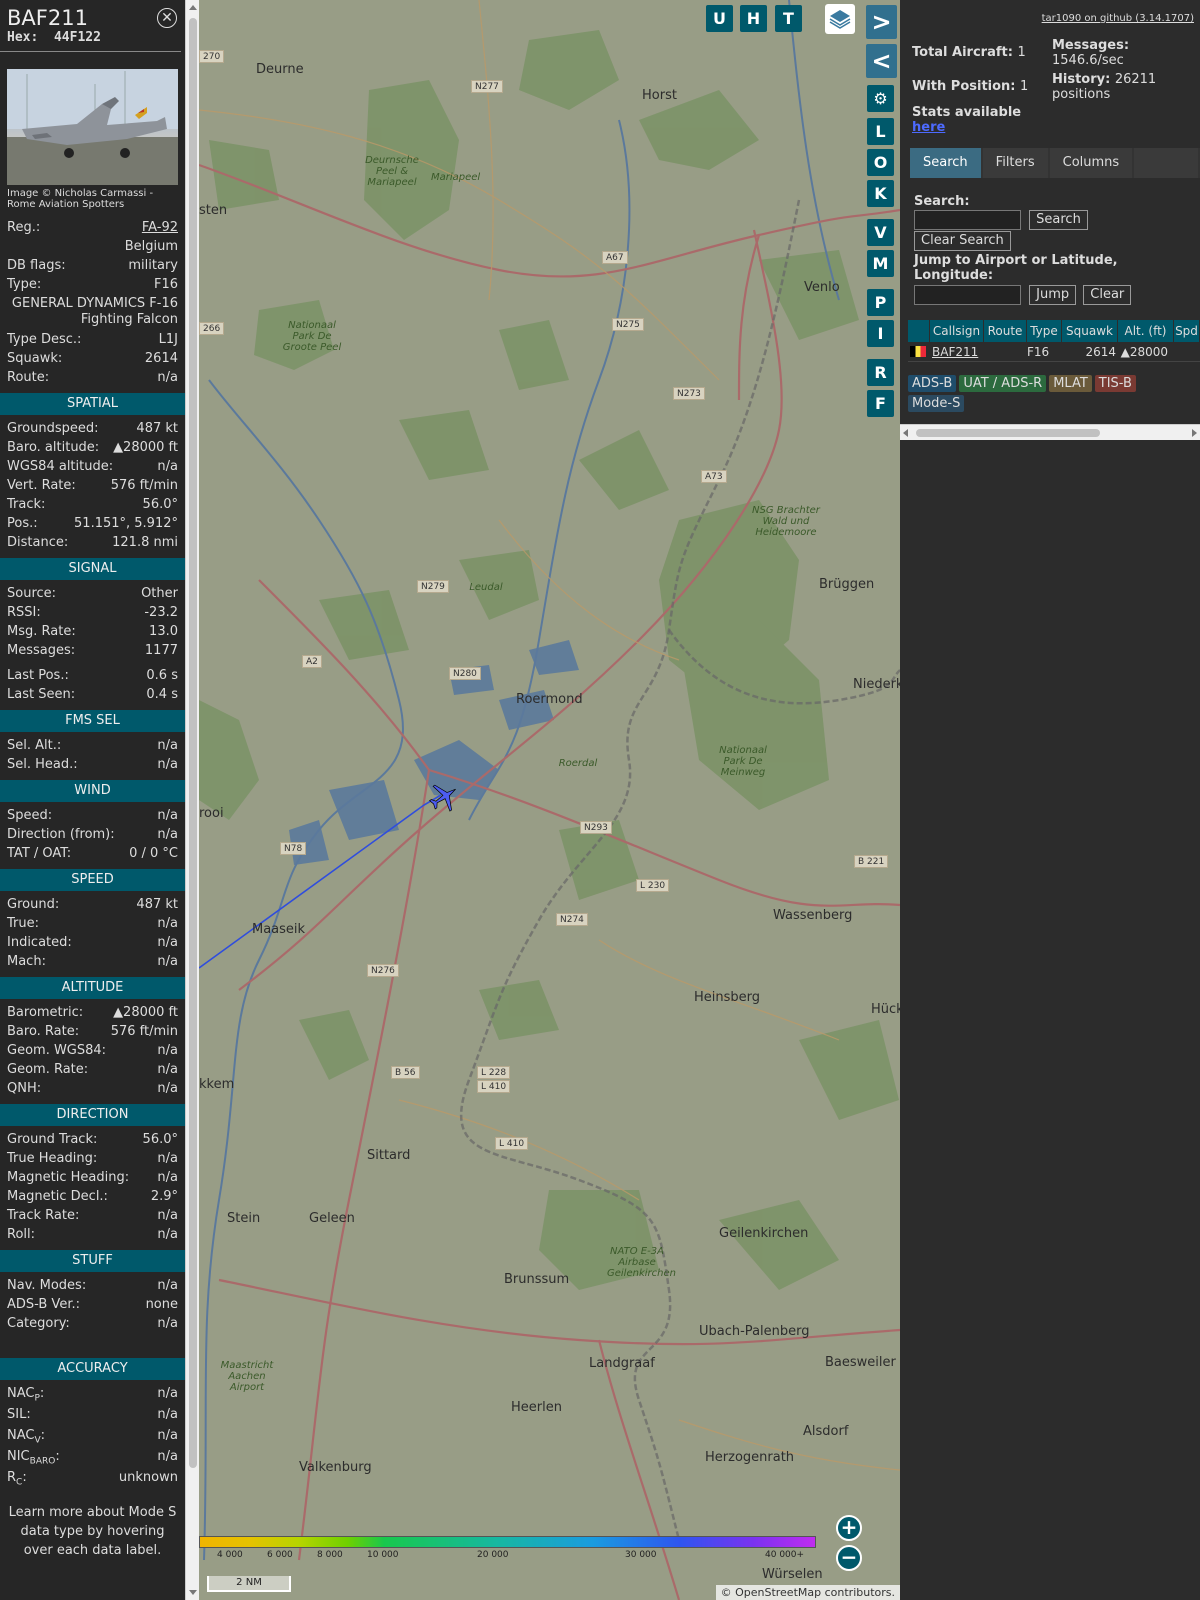 Image resolution: width=1200 pixels, height=1600 pixels. What do you see at coordinates (46, 1285) in the screenshot?
I see `info-row-label: Nav. Modes:` at bounding box center [46, 1285].